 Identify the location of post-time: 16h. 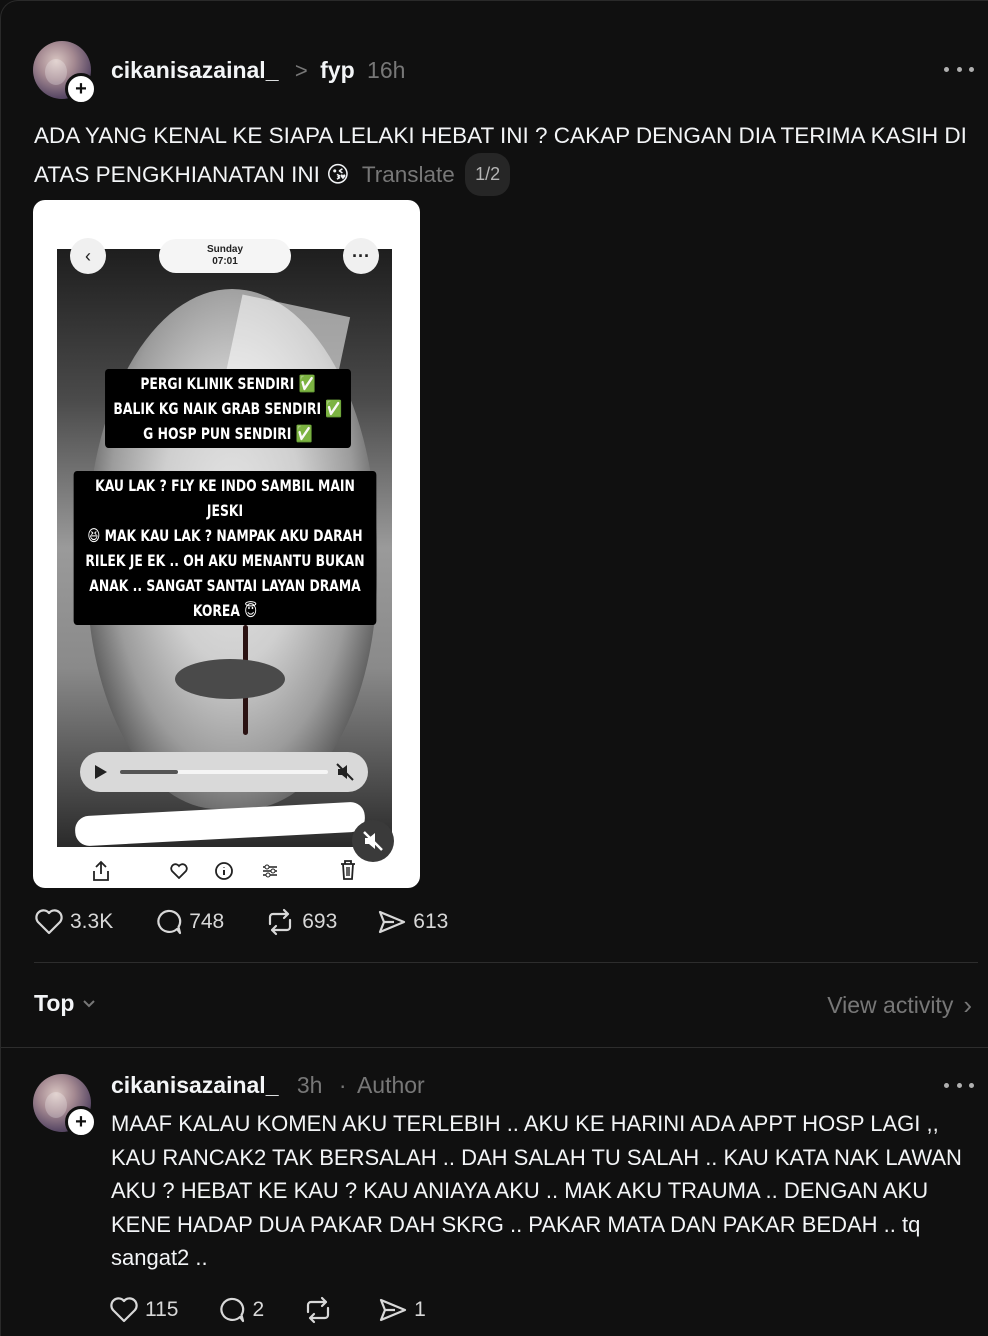
(386, 70).